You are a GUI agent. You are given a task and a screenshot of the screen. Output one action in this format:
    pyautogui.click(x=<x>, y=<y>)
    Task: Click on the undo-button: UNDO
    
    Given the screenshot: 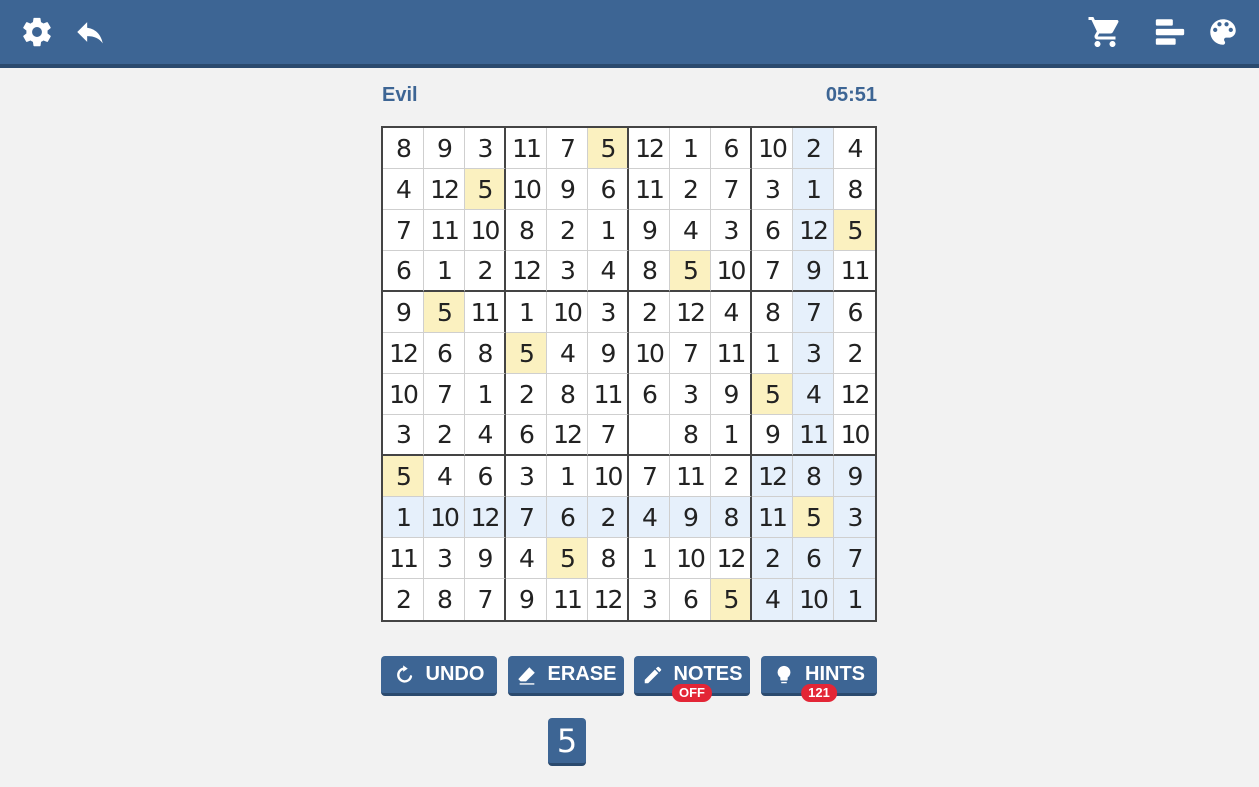 What is the action you would take?
    pyautogui.click(x=439, y=676)
    